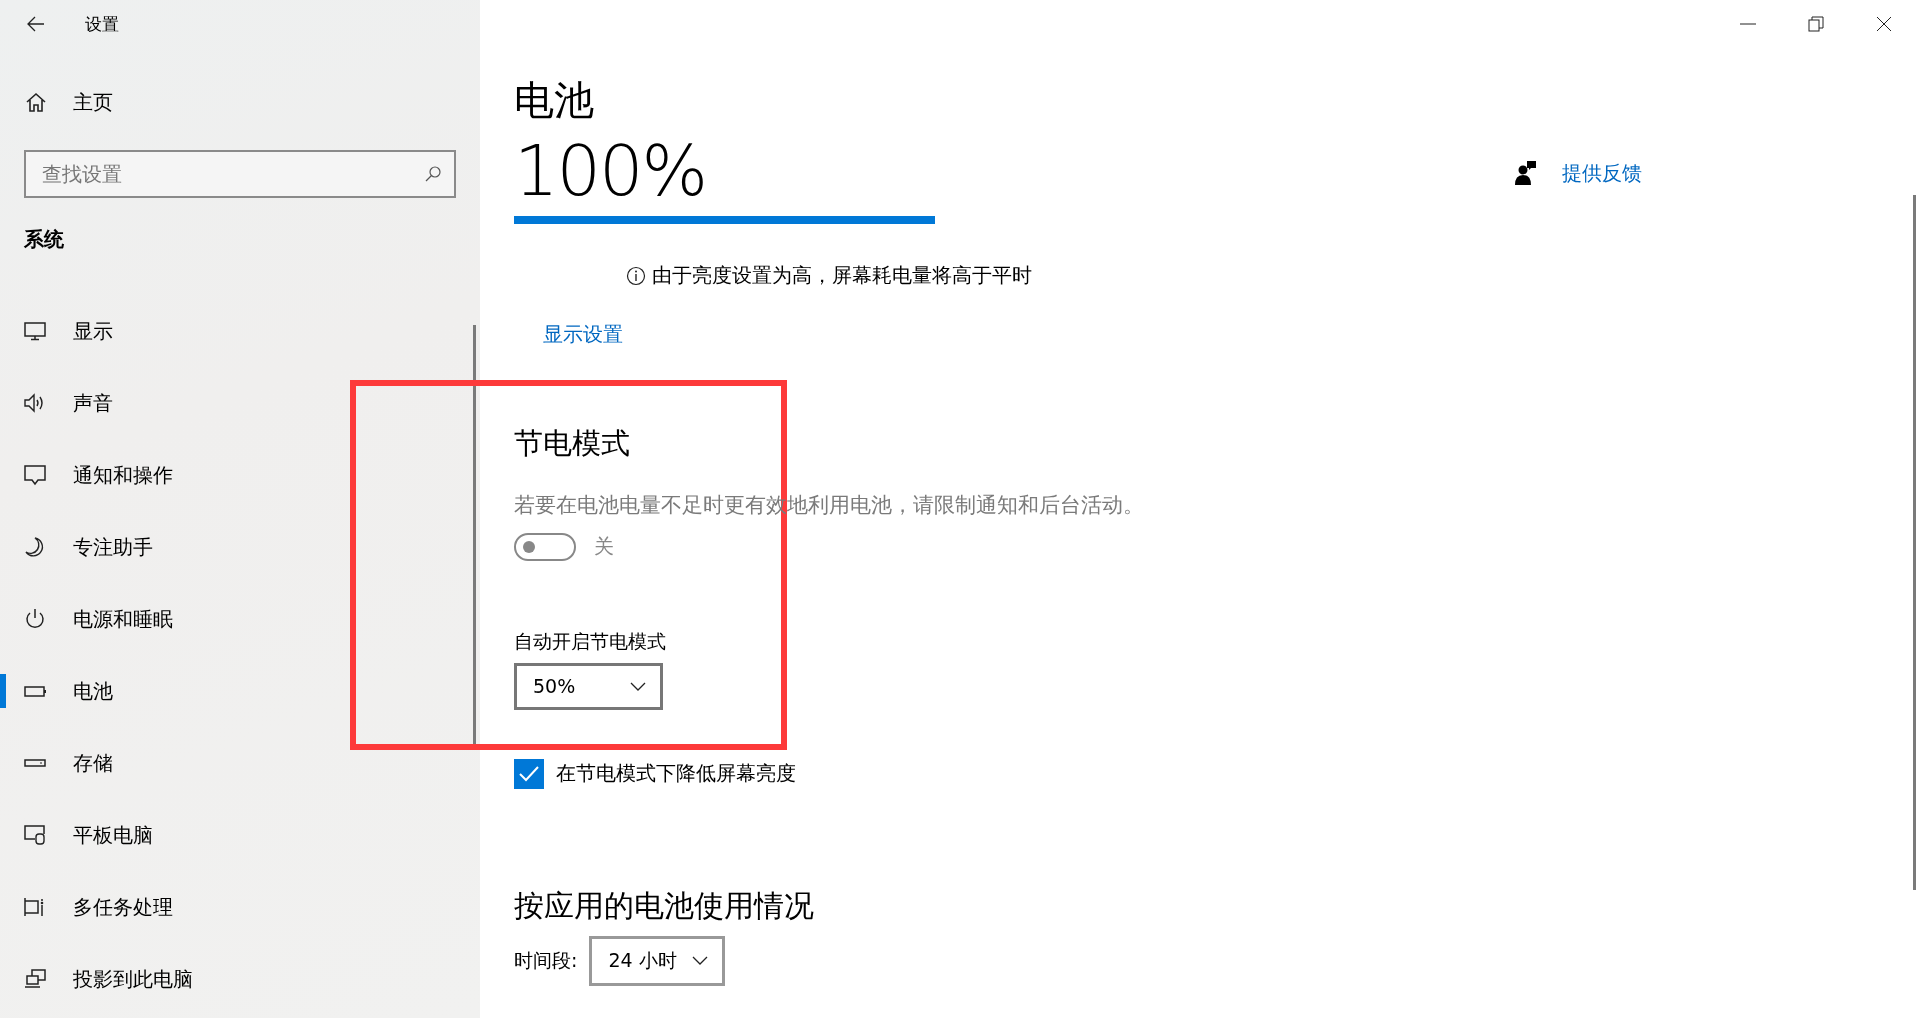  I want to click on checkmark-icon, so click(529, 773).